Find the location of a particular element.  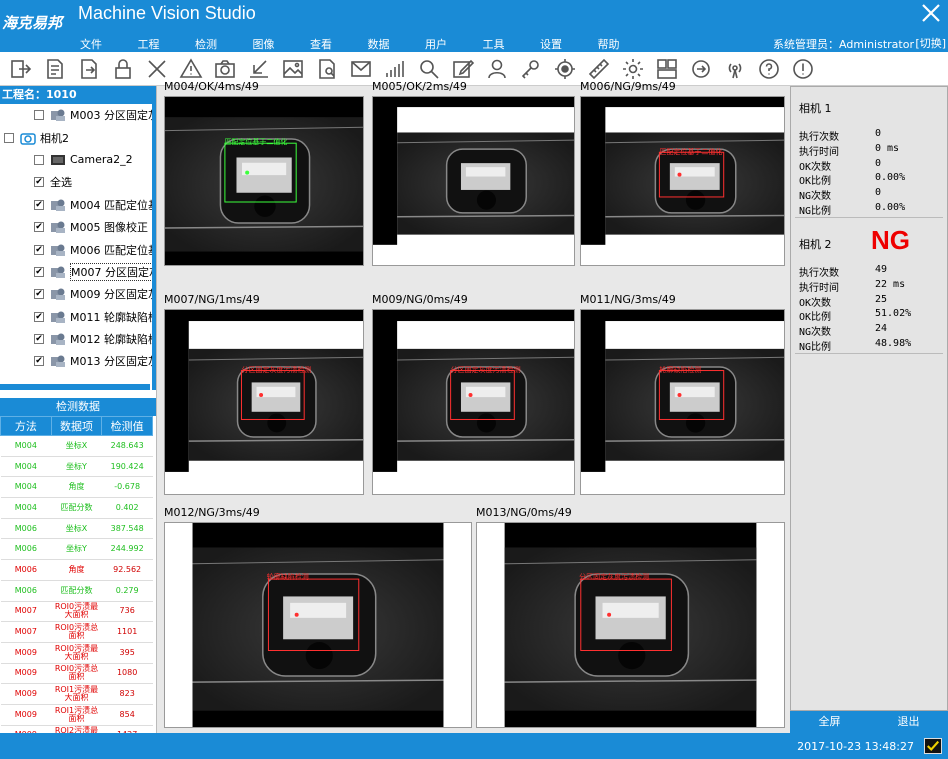

cell-method: M006 is located at coordinates (26, 529).